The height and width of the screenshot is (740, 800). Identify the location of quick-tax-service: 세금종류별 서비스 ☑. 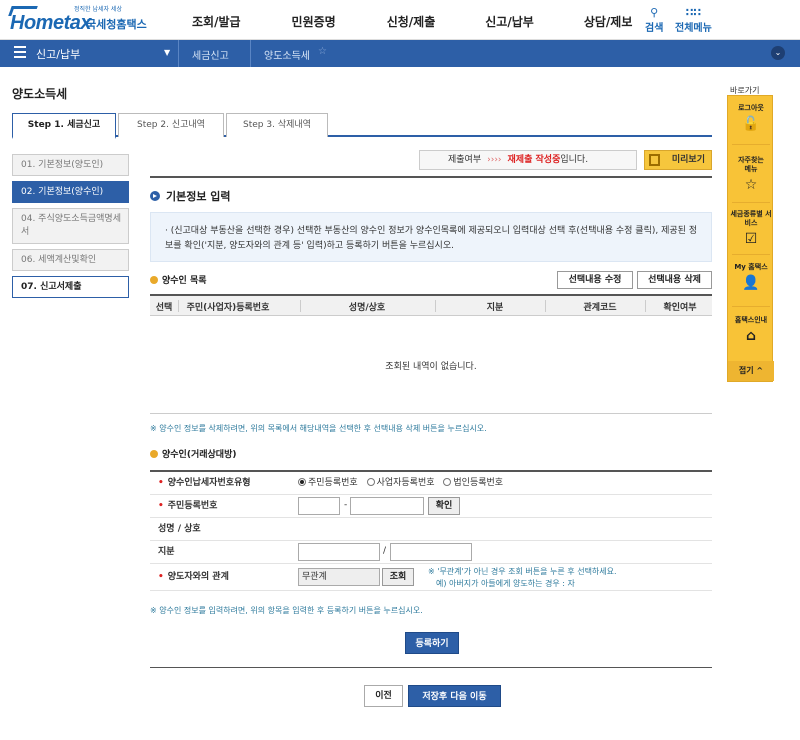
(751, 229).